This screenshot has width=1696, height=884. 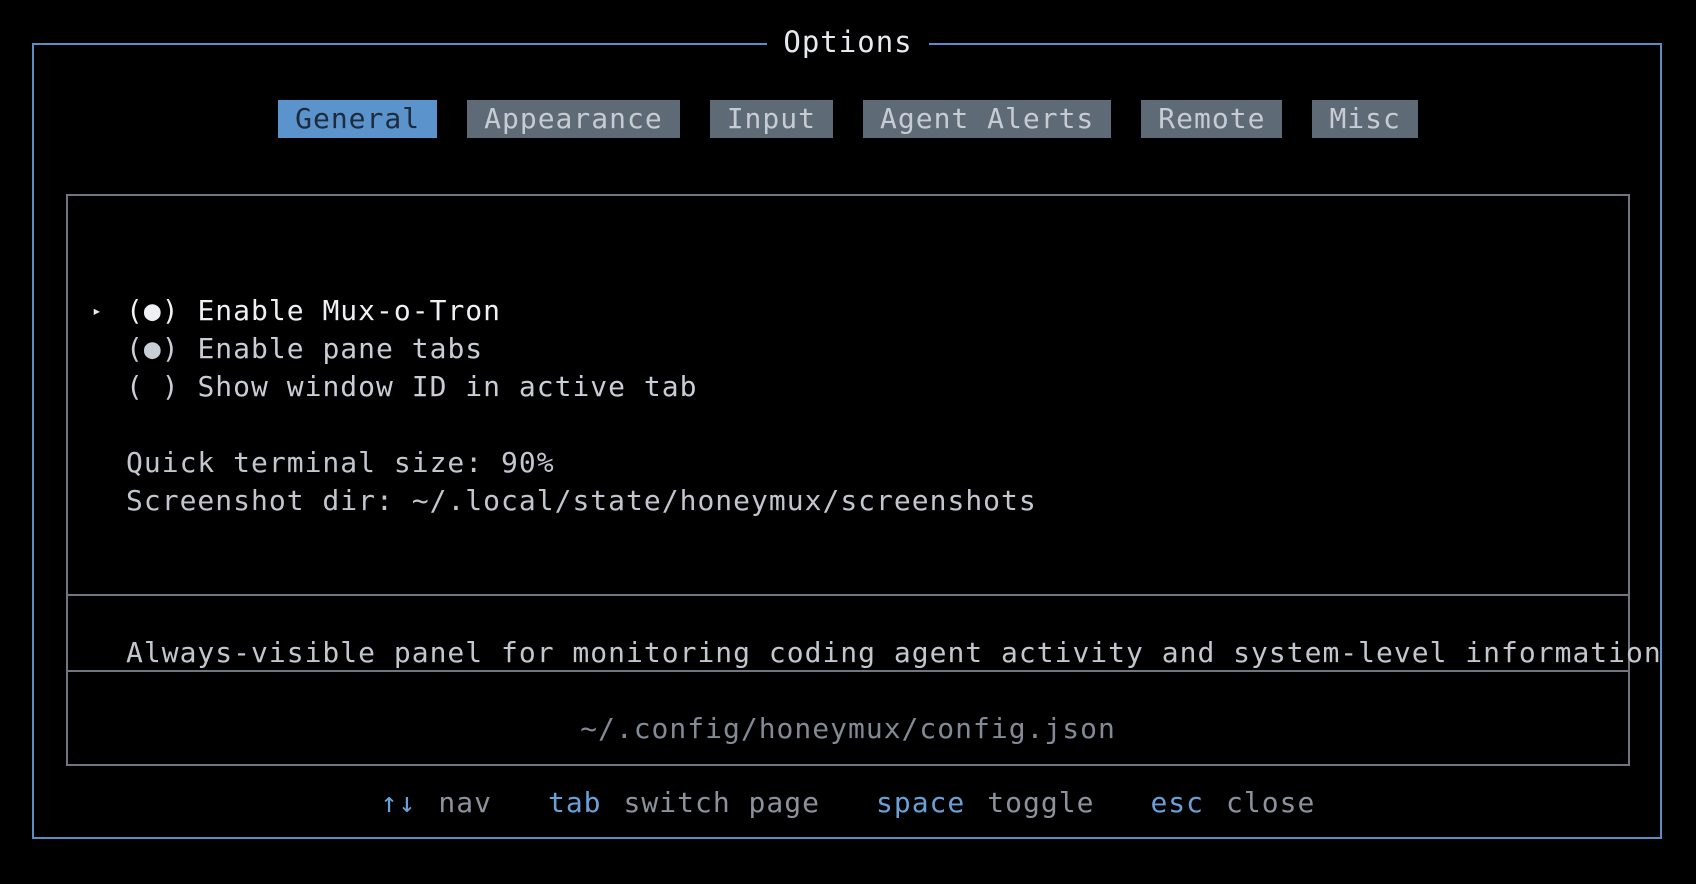 I want to click on selection-cursor-icon: ▸, so click(x=97, y=310).